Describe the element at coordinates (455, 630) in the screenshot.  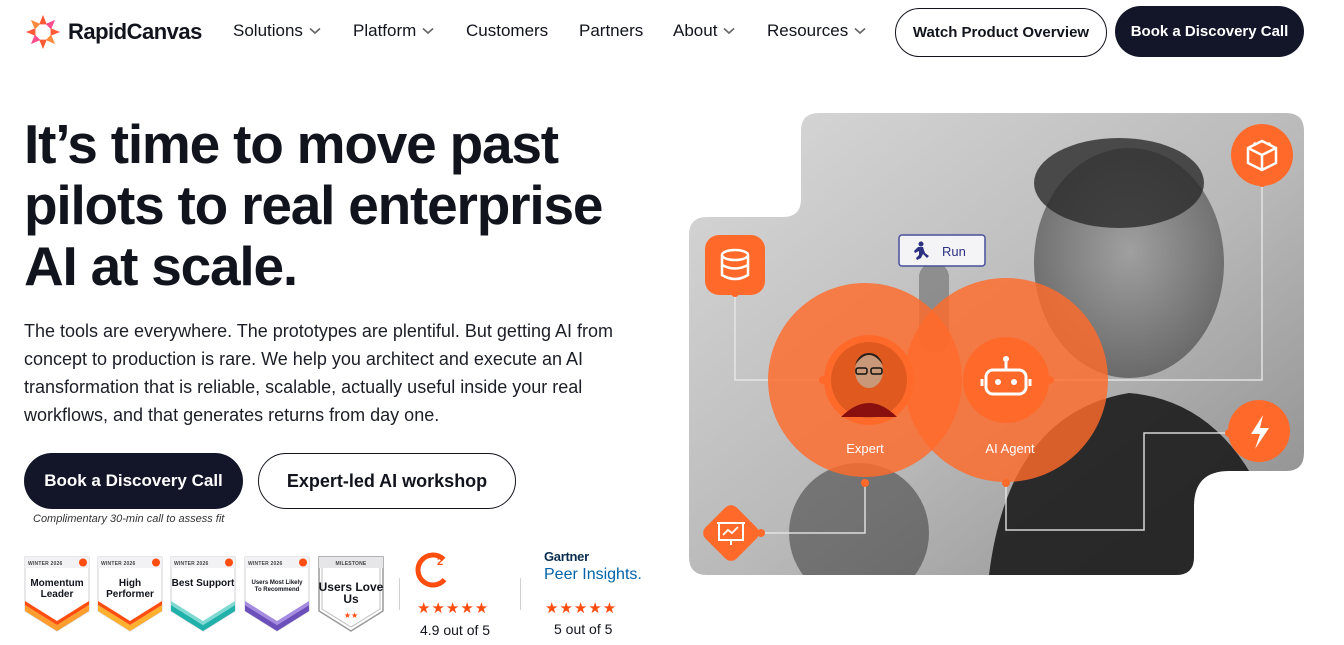
I see `g2-score: 4.9 out of 5` at that location.